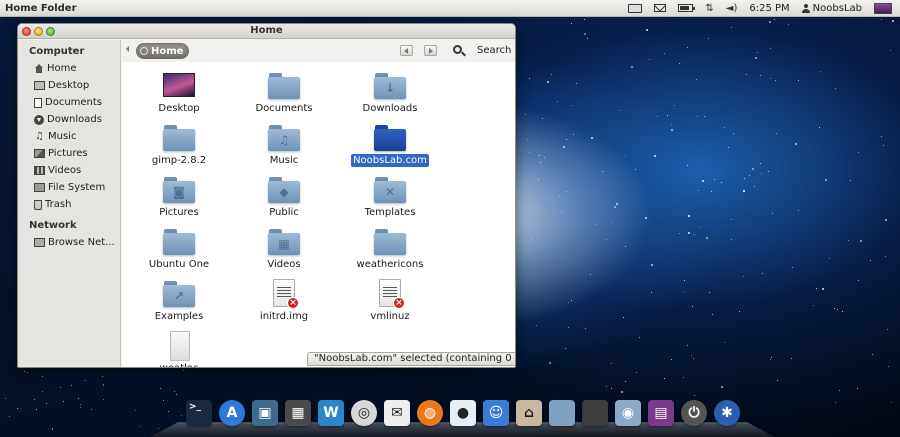 The image size is (900, 437). What do you see at coordinates (65, 170) in the screenshot?
I see `sidebar-item-label: Videos` at bounding box center [65, 170].